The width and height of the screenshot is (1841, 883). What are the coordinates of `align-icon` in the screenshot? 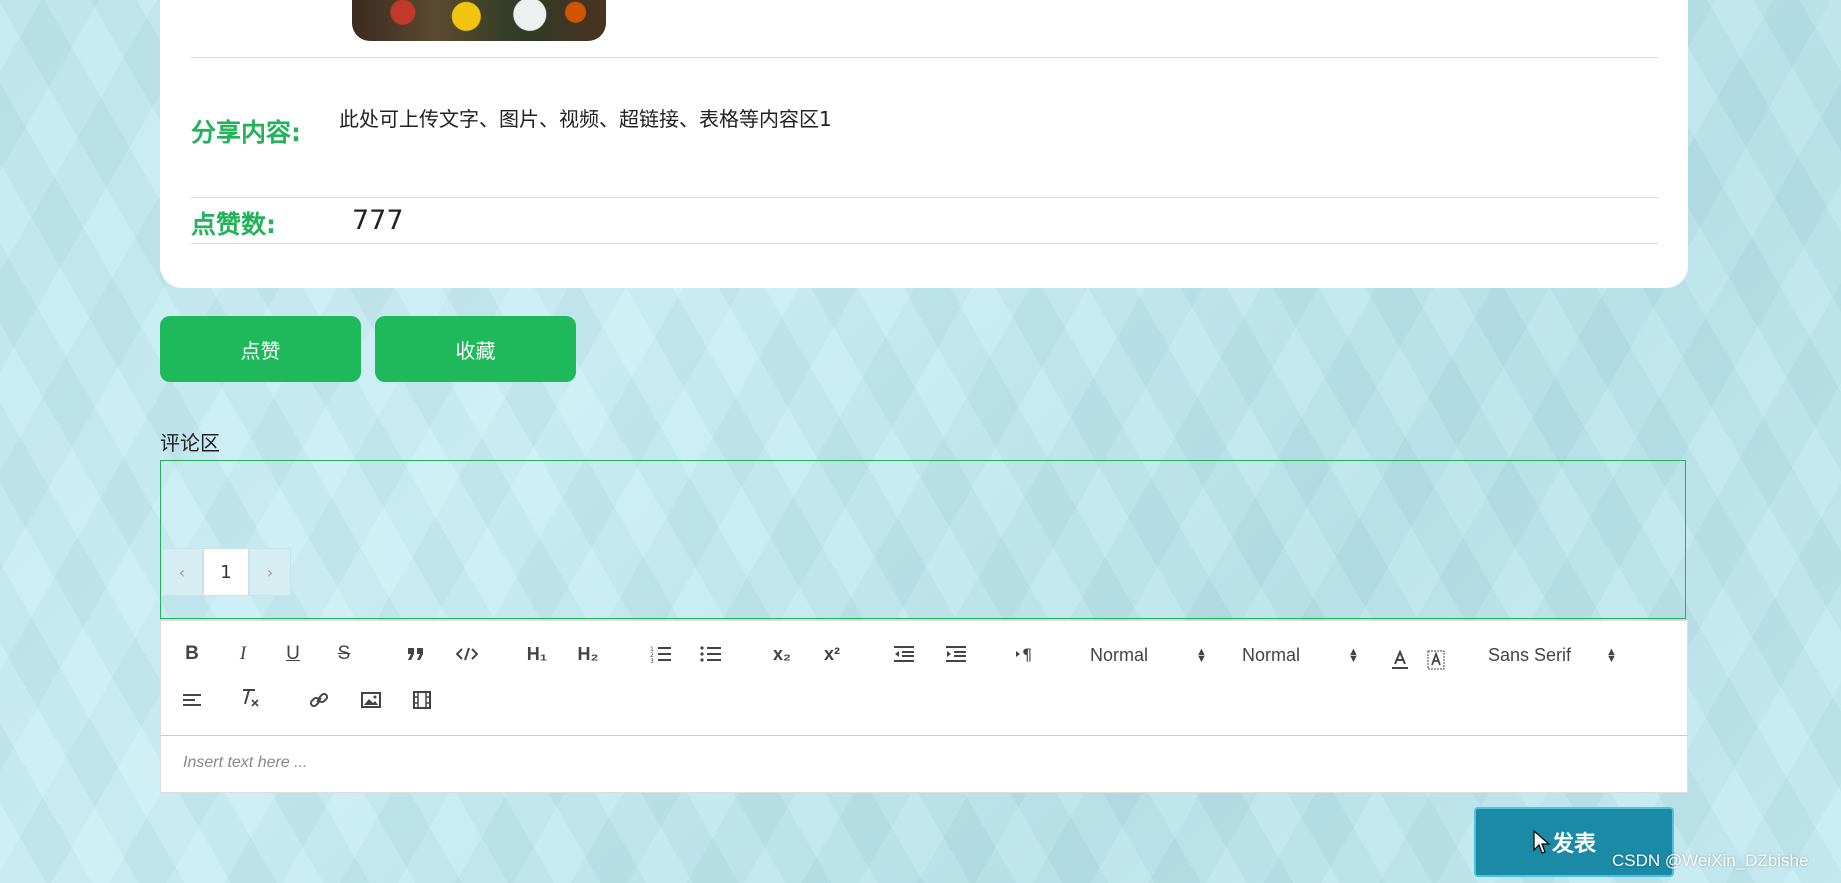 It's located at (193, 700).